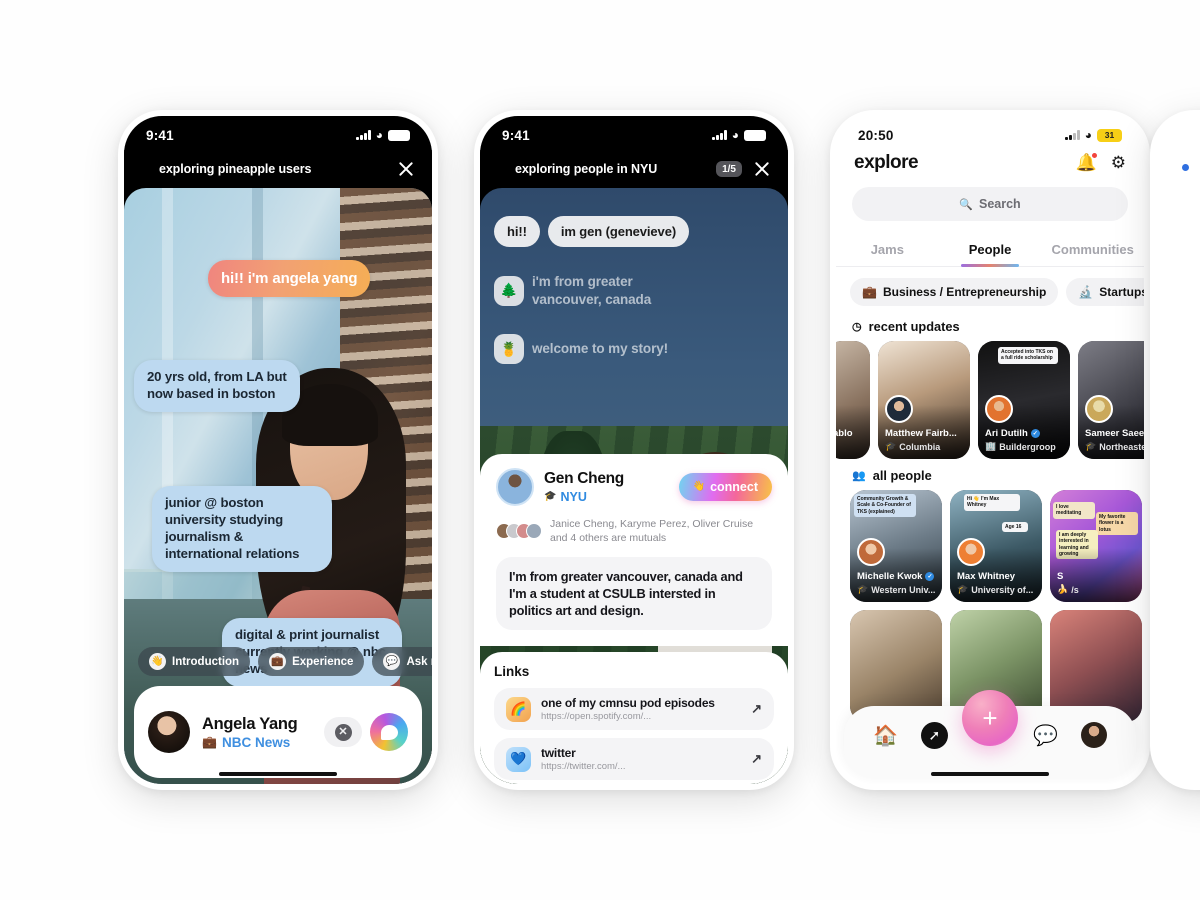 The height and width of the screenshot is (900, 1200). I want to click on chip-ask-me-about: 💬 Ask me about, so click(402, 661).